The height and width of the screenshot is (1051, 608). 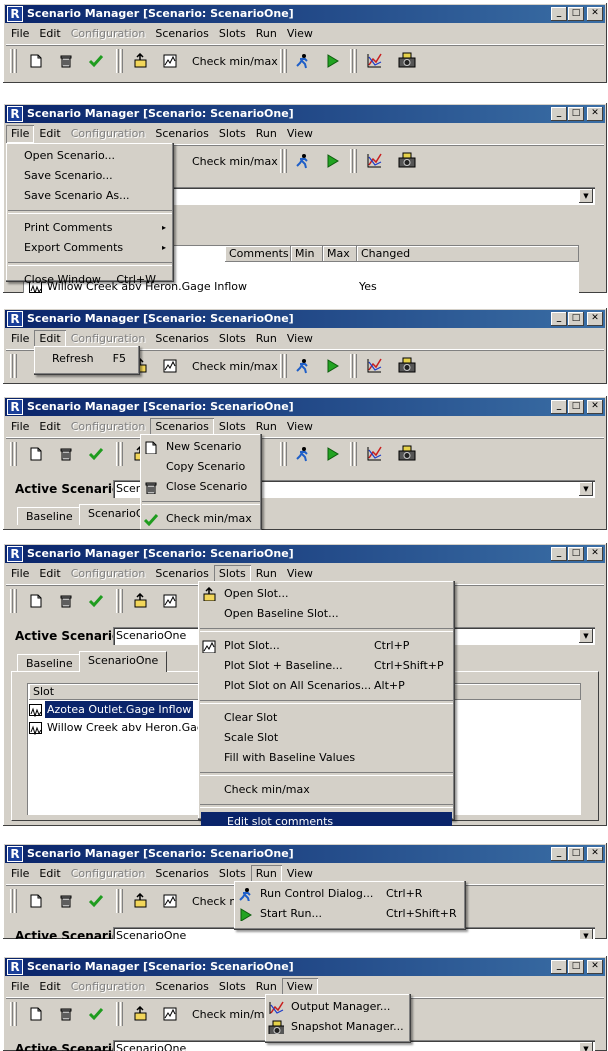 What do you see at coordinates (407, 61) in the screenshot?
I see `snapshot-manager-icon` at bounding box center [407, 61].